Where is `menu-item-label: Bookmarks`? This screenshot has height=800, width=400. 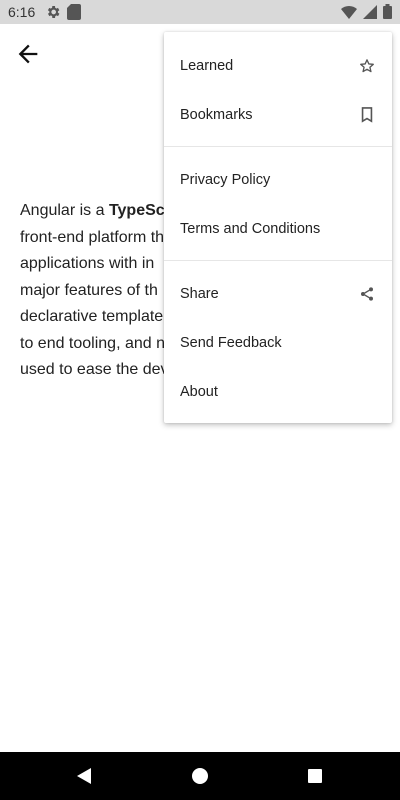 menu-item-label: Bookmarks is located at coordinates (216, 114).